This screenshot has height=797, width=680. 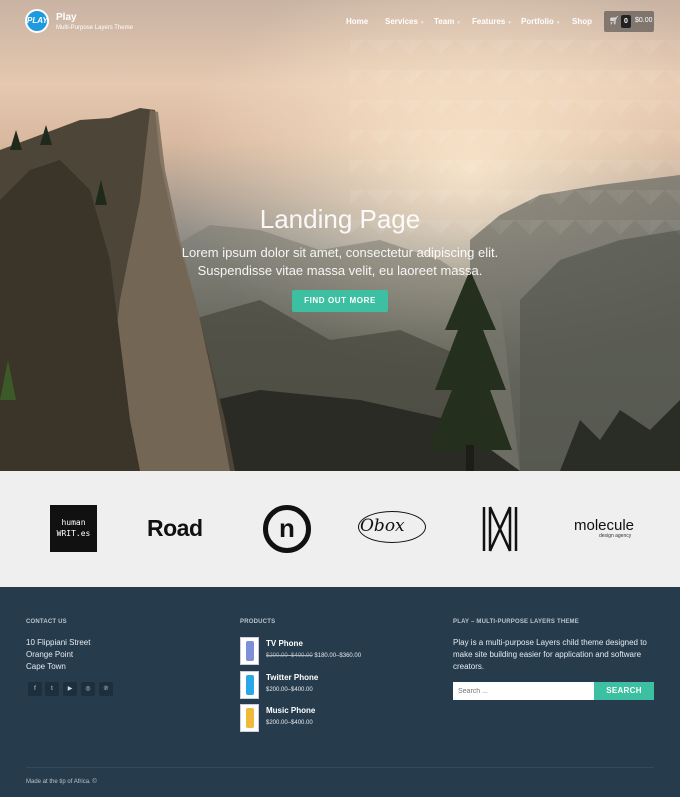 What do you see at coordinates (523, 691) in the screenshot?
I see `search-input` at bounding box center [523, 691].